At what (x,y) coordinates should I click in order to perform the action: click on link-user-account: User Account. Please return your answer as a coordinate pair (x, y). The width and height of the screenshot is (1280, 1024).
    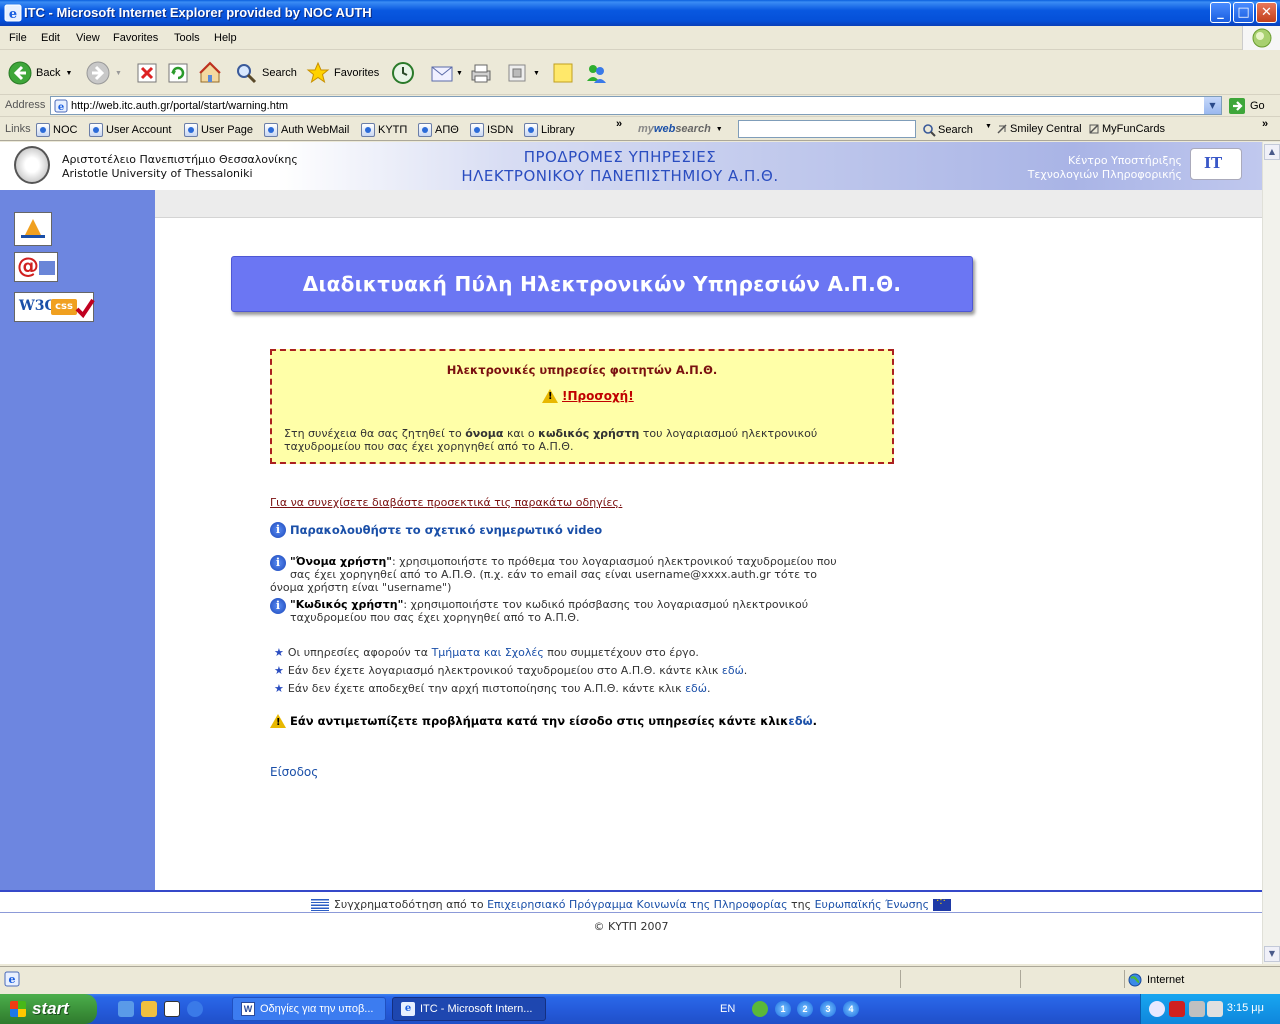
    Looking at the image, I should click on (130, 130).